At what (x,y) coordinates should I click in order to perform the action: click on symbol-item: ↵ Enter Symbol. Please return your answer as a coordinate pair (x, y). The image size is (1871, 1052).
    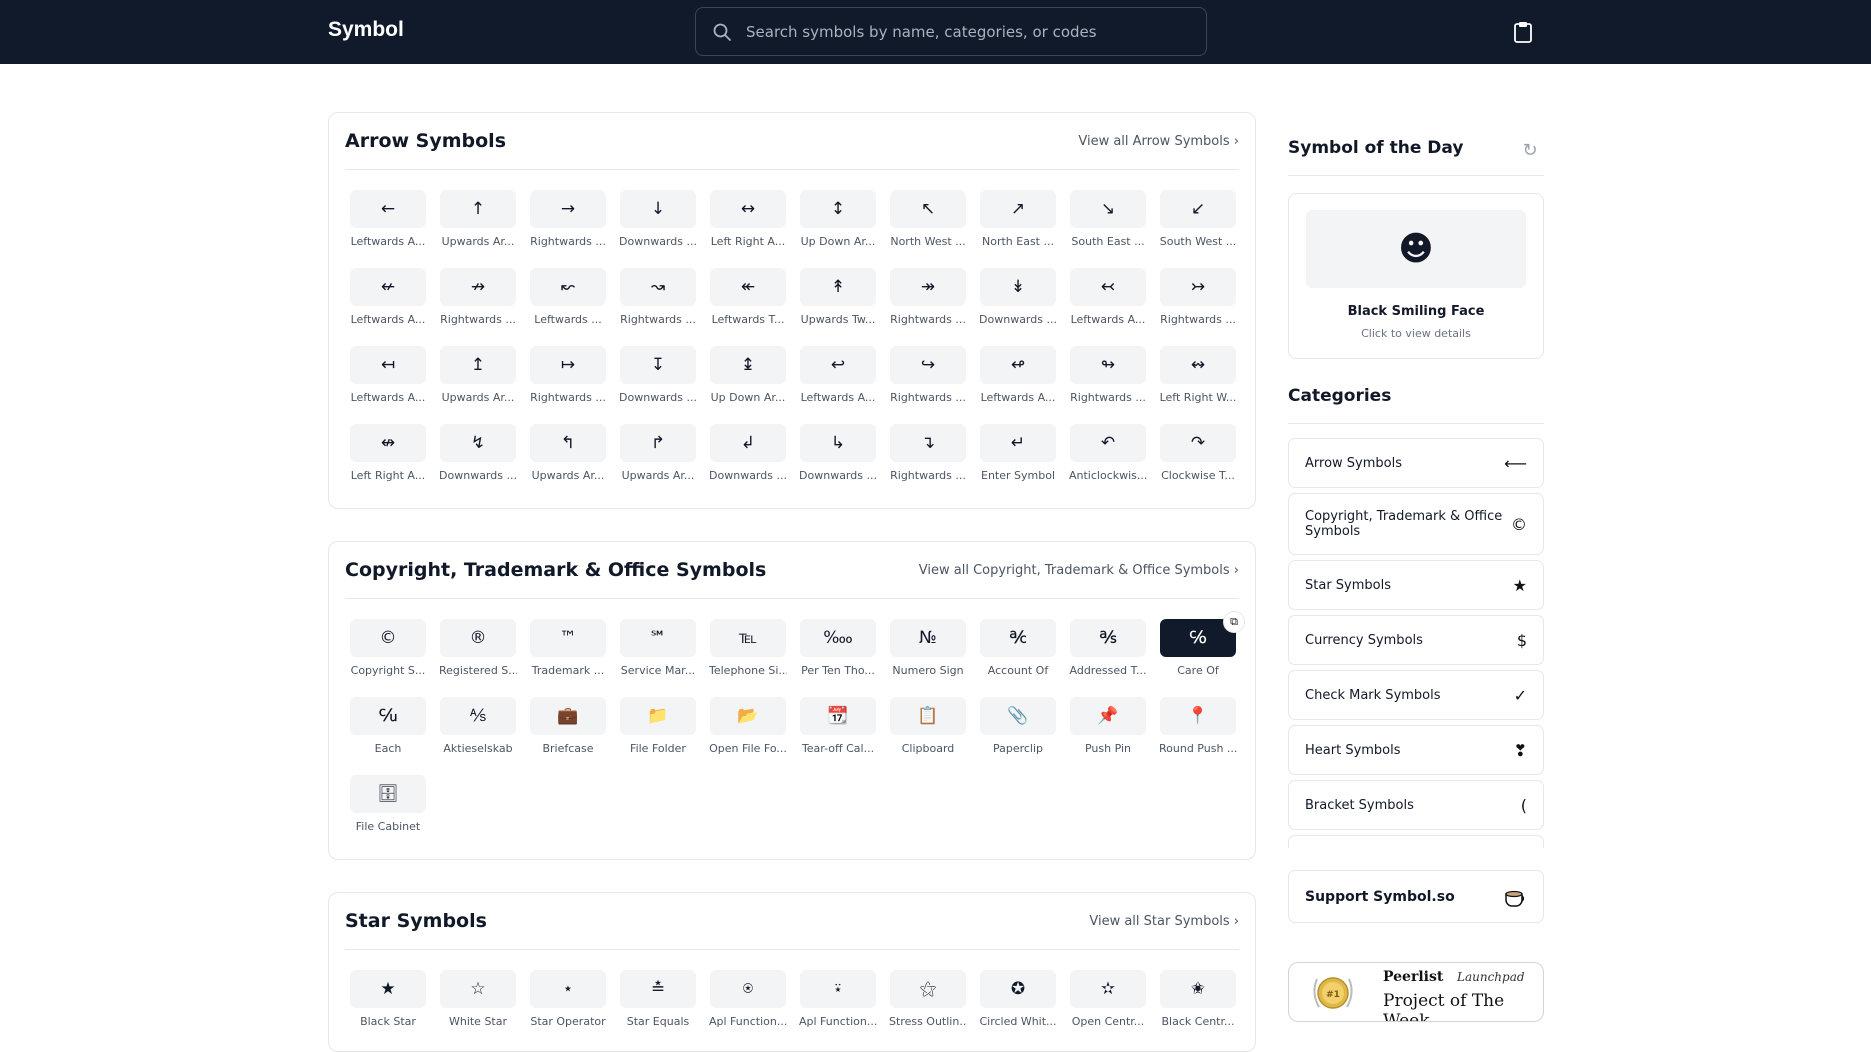
    Looking at the image, I should click on (1018, 456).